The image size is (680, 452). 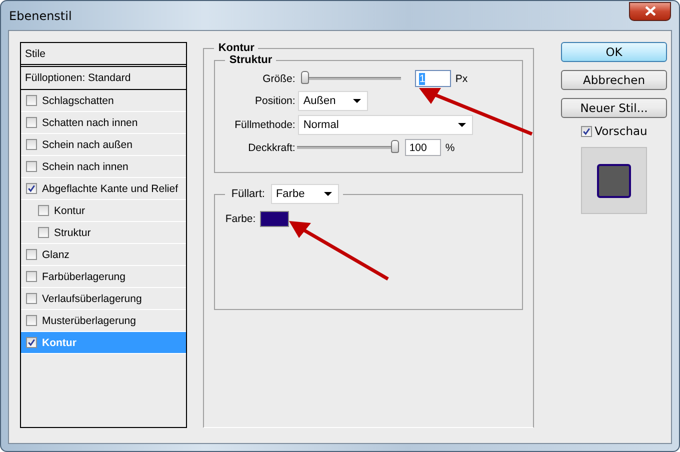 What do you see at coordinates (103, 145) in the screenshot?
I see `style-item: Schein nach außen` at bounding box center [103, 145].